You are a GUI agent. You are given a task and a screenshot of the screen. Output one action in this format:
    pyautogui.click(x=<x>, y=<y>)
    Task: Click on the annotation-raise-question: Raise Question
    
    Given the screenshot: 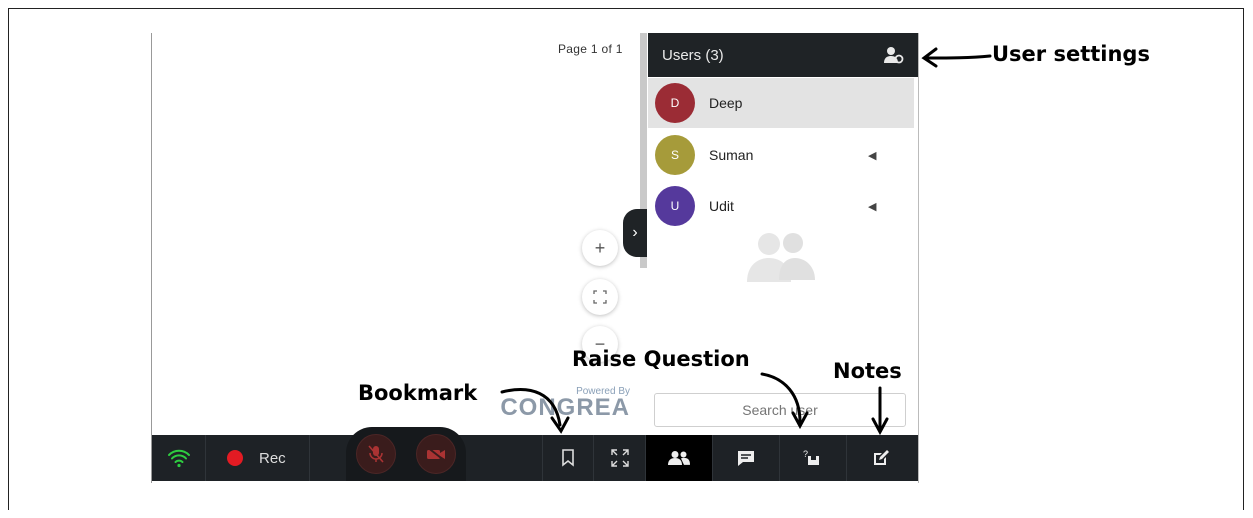 What is the action you would take?
    pyautogui.click(x=661, y=359)
    